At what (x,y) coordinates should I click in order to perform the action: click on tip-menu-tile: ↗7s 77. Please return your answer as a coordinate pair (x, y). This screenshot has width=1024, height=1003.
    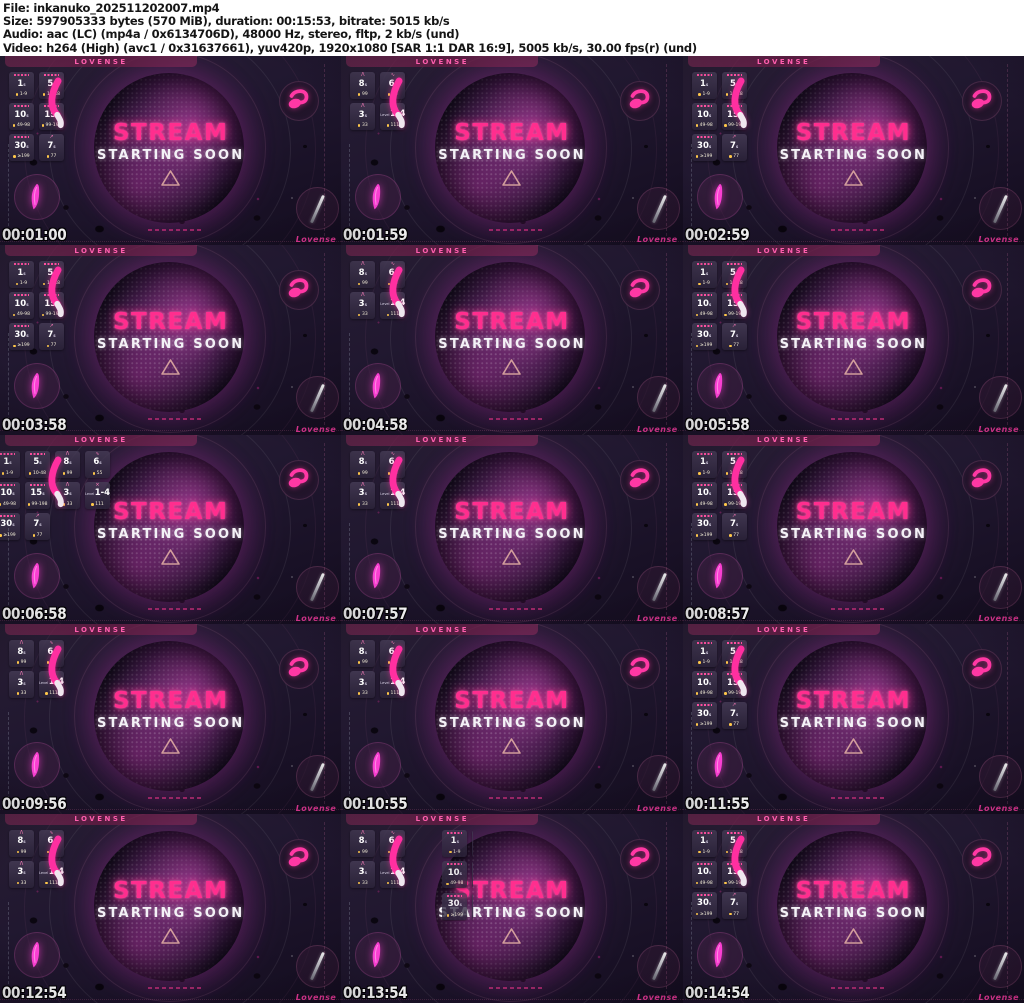
    Looking at the image, I should click on (734, 147).